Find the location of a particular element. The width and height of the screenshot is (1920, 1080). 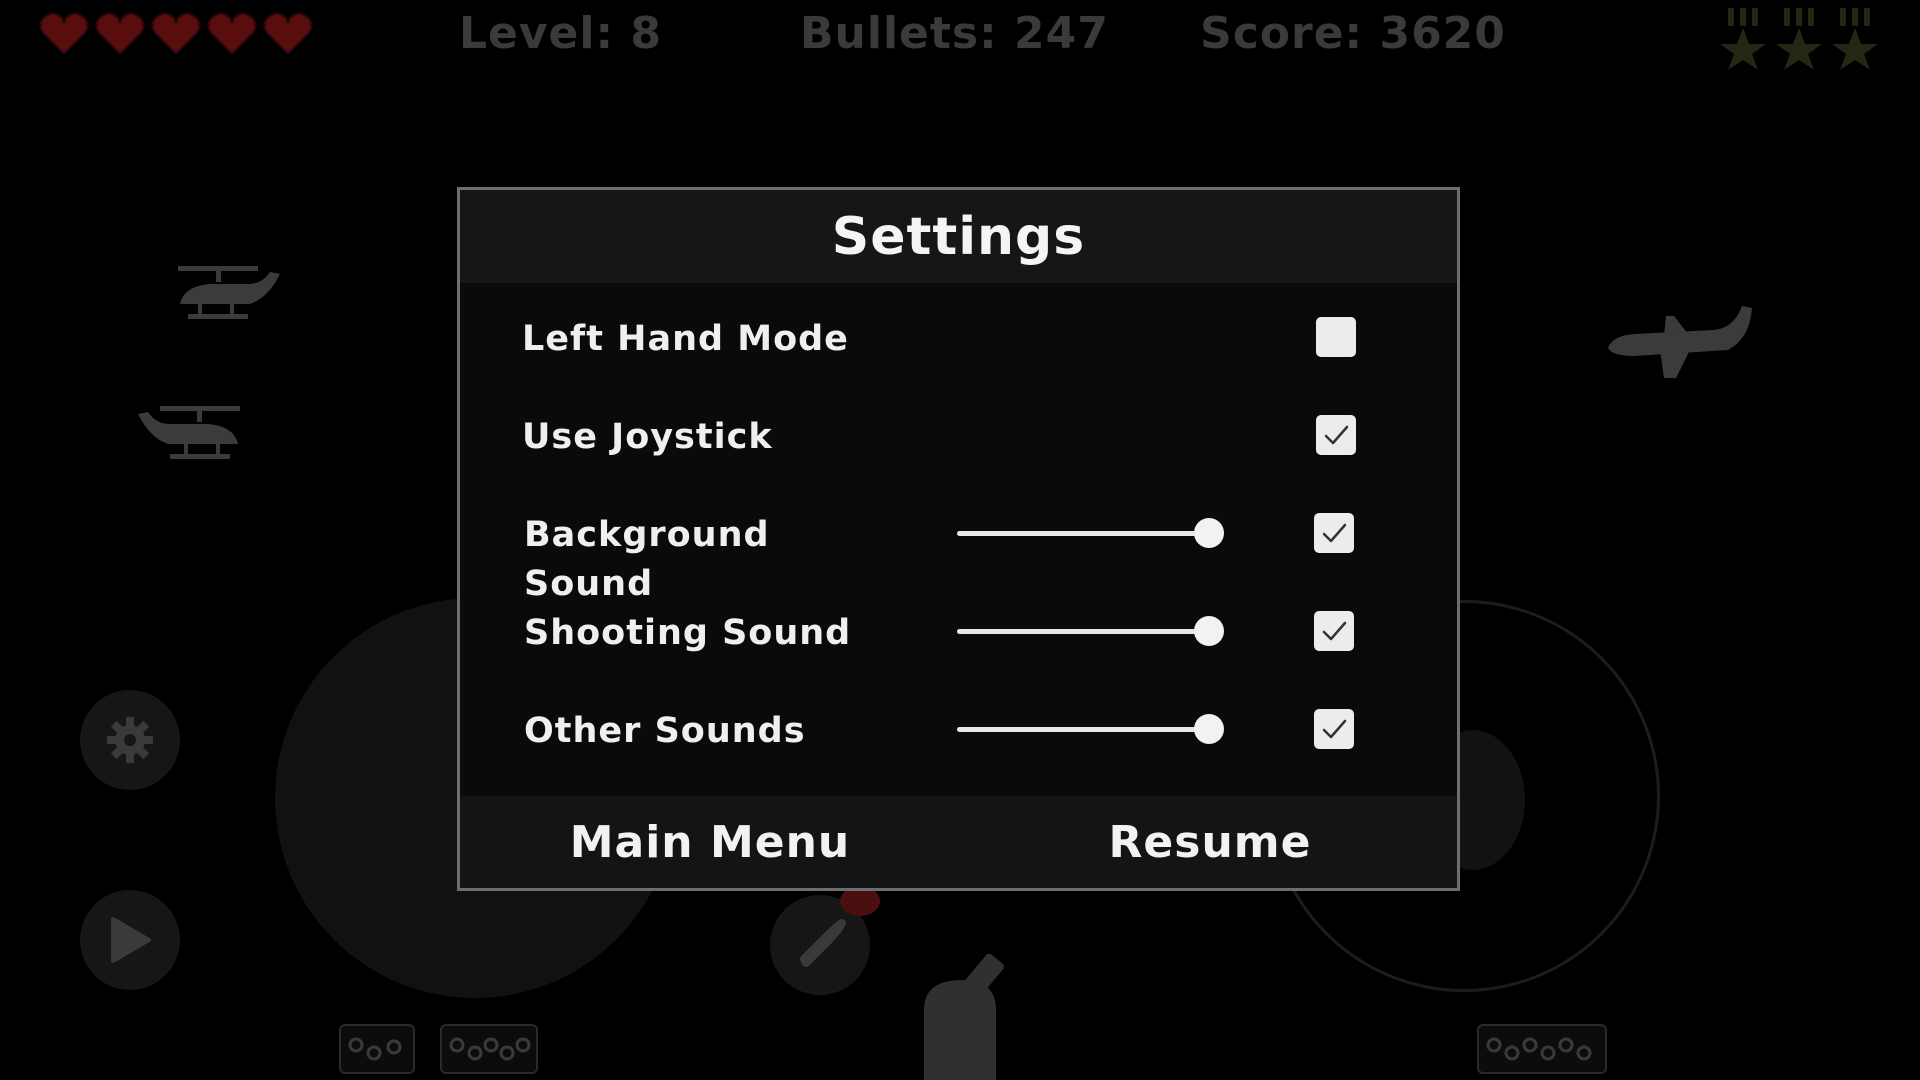

play-button is located at coordinates (130, 940).